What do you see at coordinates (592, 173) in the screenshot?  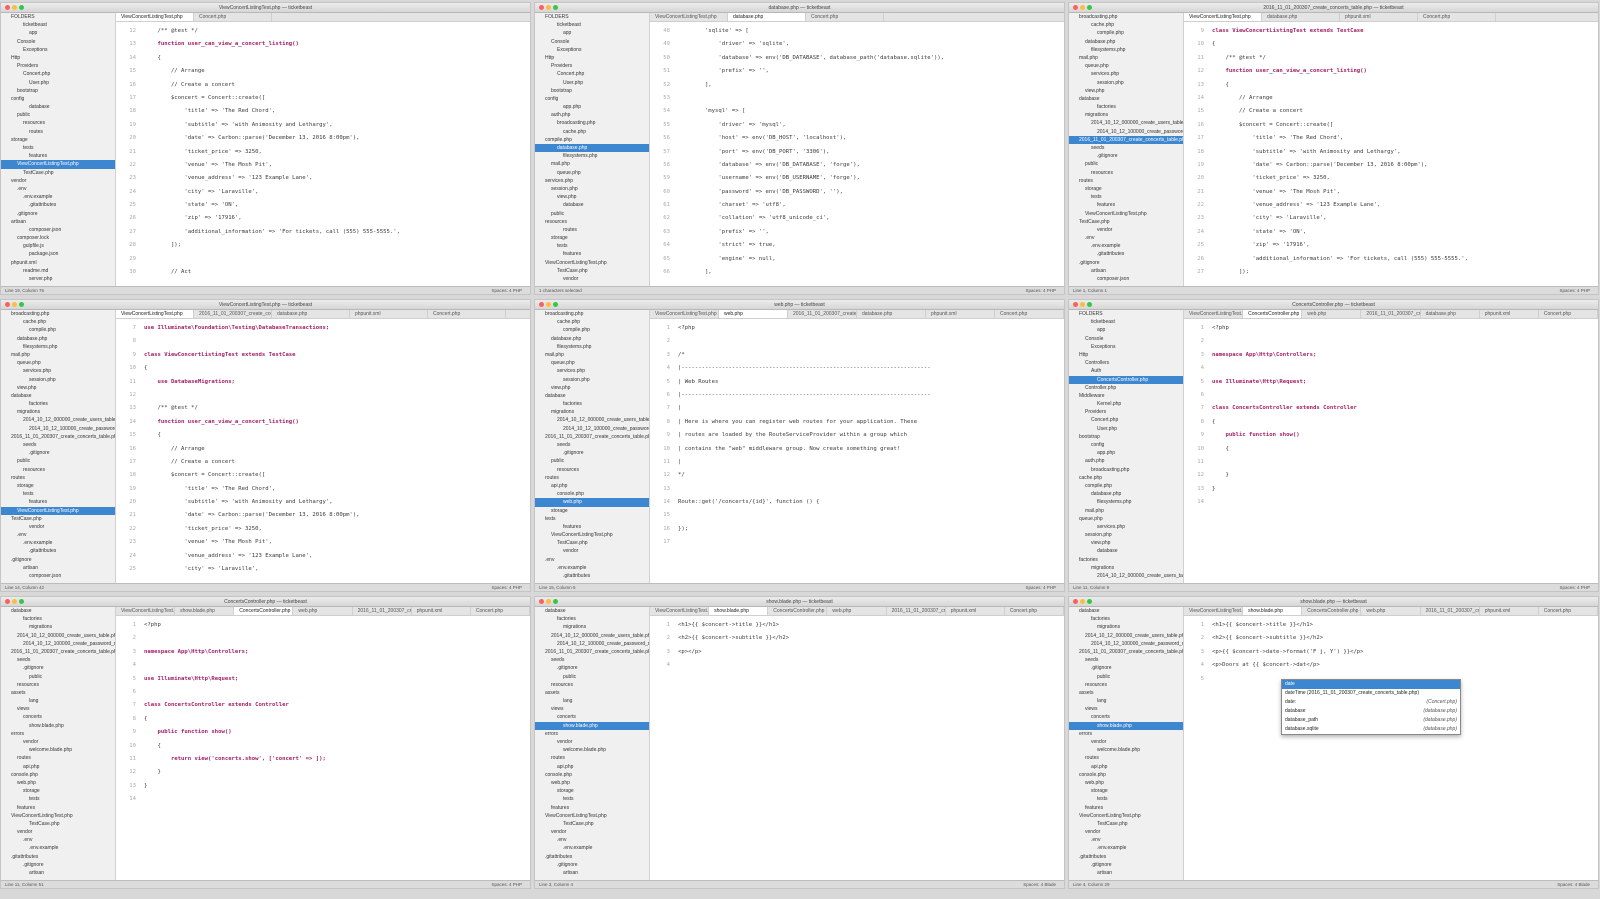 I see `sidebar-item: queue.php` at bounding box center [592, 173].